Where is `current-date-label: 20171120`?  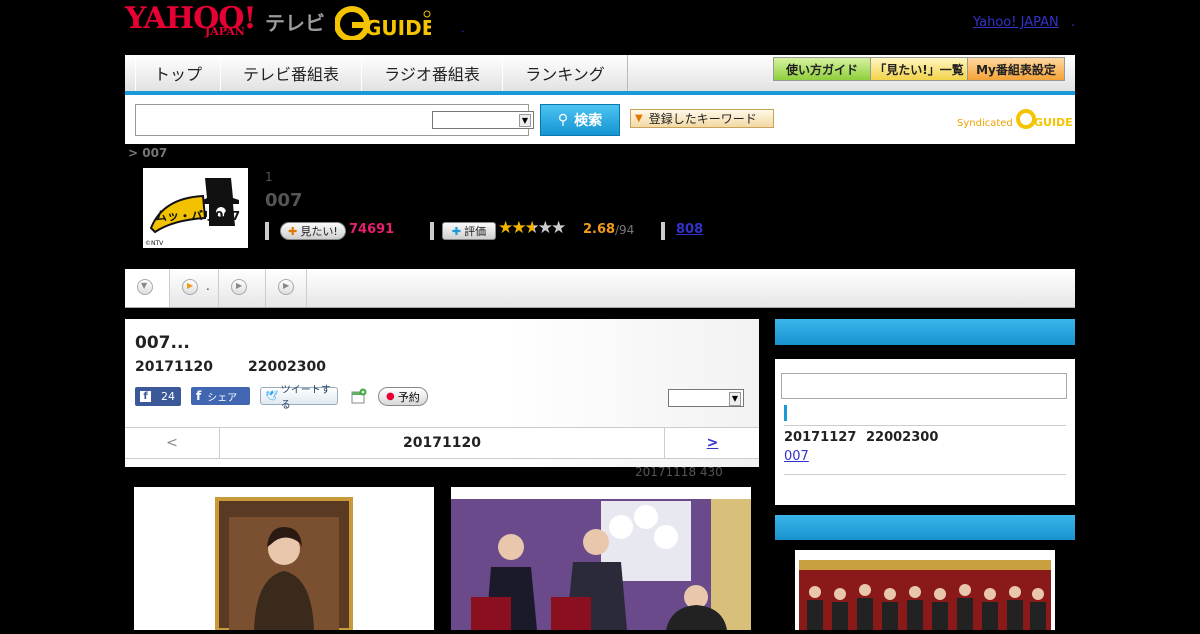
current-date-label: 20171120 is located at coordinates (442, 443).